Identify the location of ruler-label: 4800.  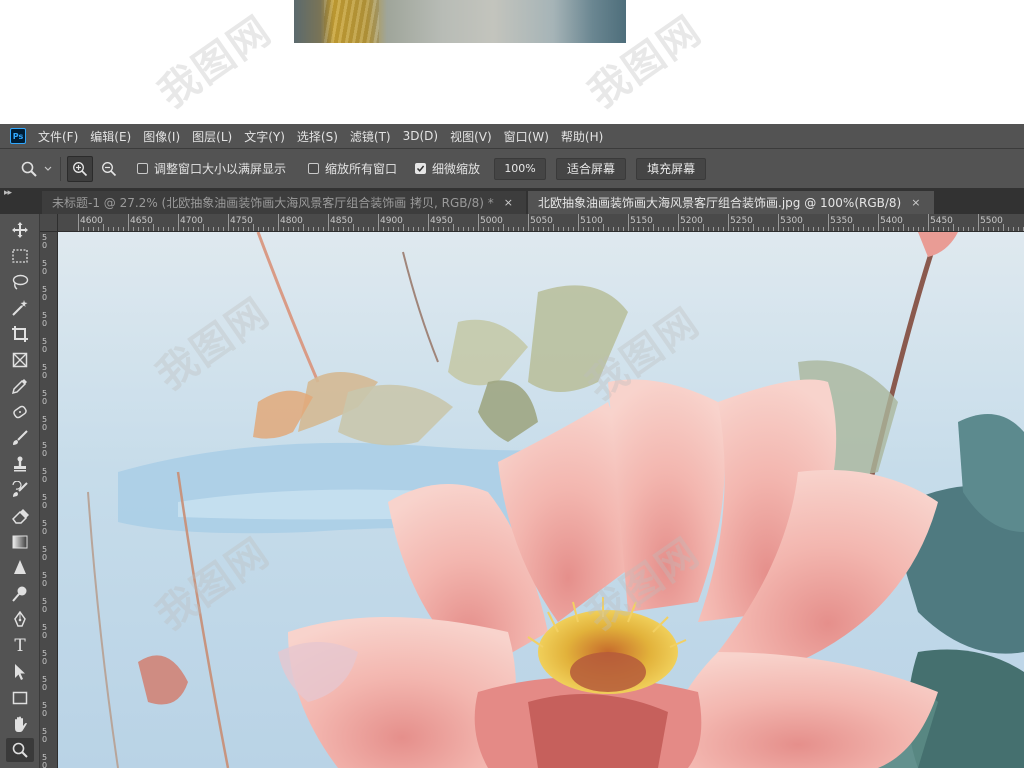
(291, 221).